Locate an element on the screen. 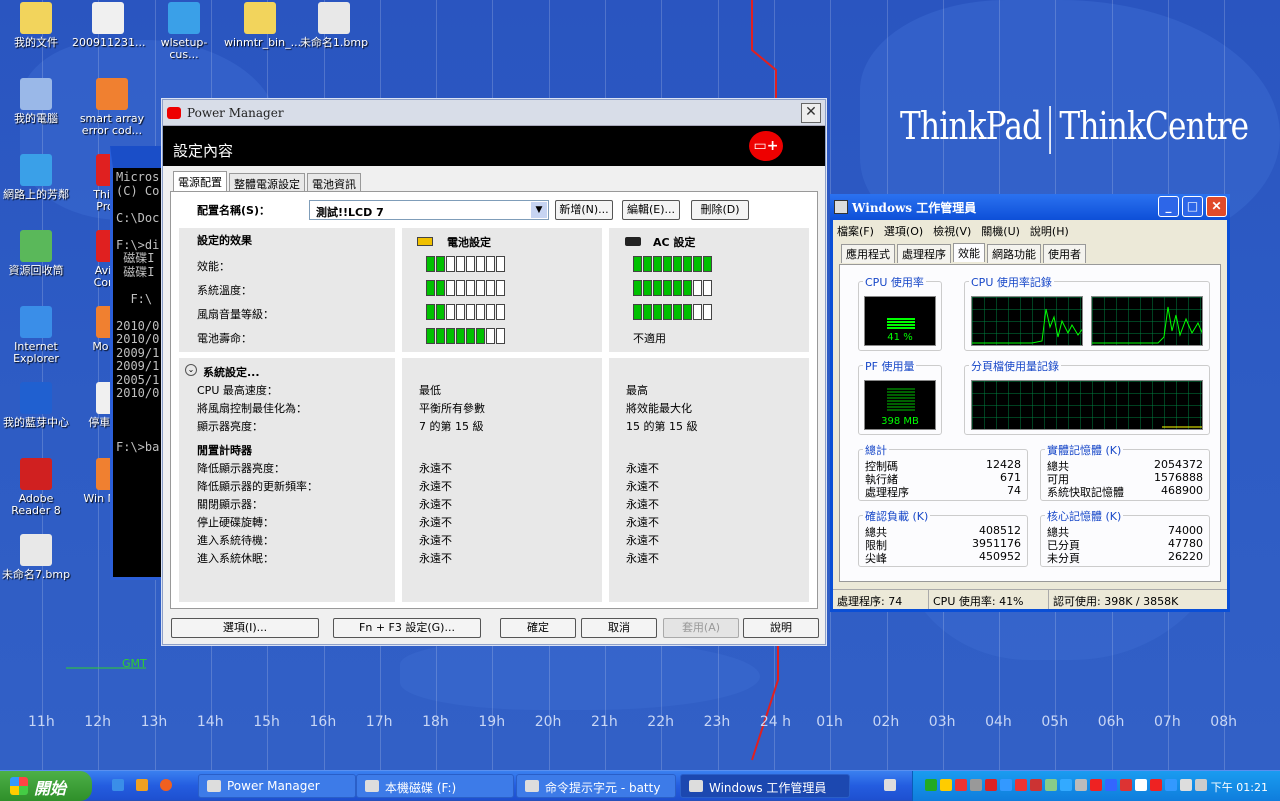  pf-usage-title: PF 使用量 is located at coordinates (890, 366).